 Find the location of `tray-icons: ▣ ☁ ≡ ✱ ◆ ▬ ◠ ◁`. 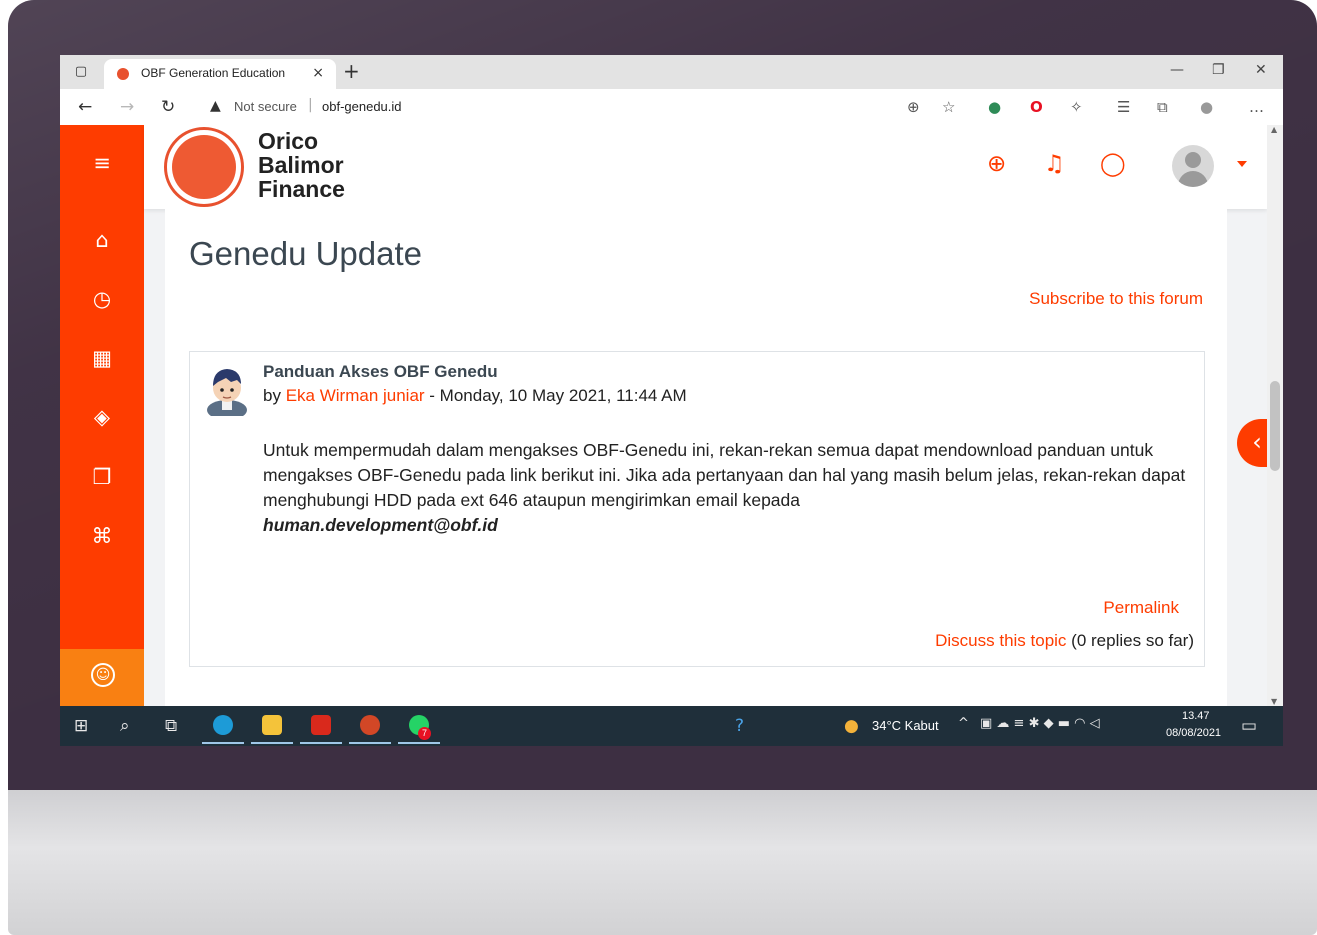

tray-icons: ▣ ☁ ≡ ✱ ◆ ▬ ◠ ◁ is located at coordinates (1040, 723).